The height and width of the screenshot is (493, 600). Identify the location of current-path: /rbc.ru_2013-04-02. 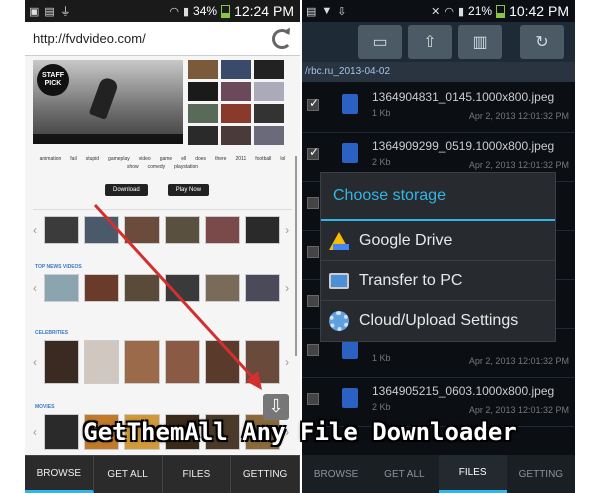
(438, 72).